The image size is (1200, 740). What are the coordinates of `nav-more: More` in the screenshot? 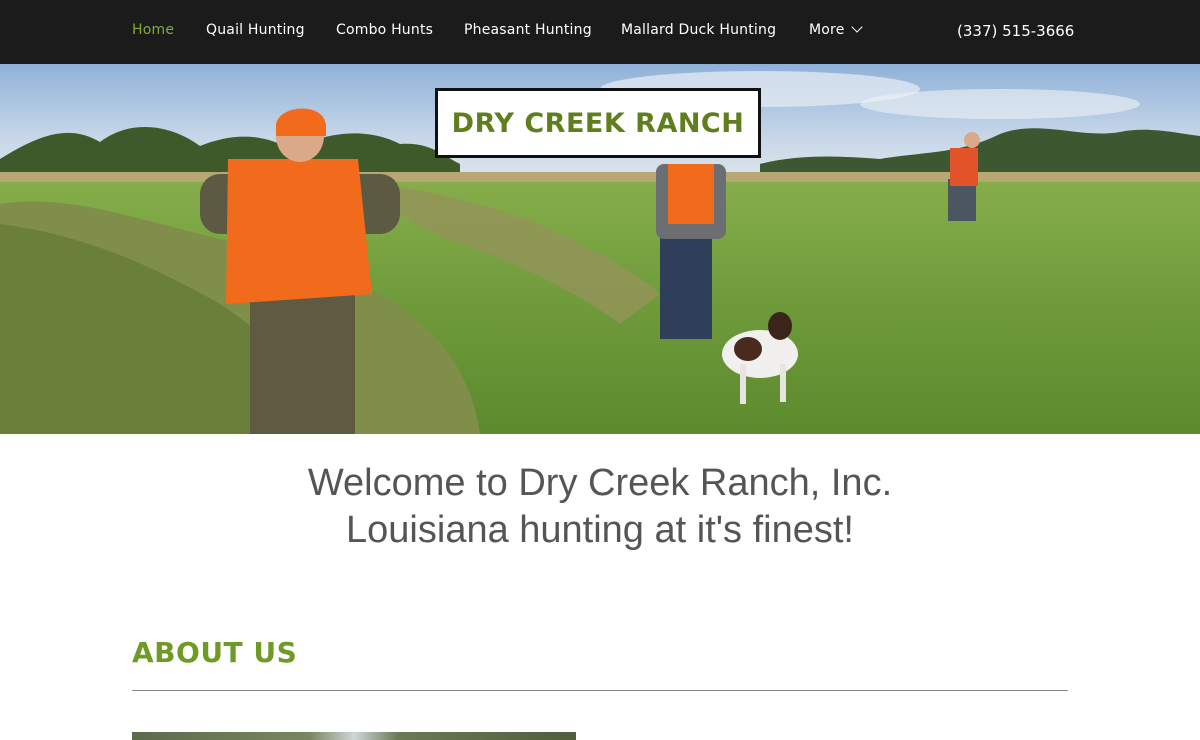 It's located at (836, 29).